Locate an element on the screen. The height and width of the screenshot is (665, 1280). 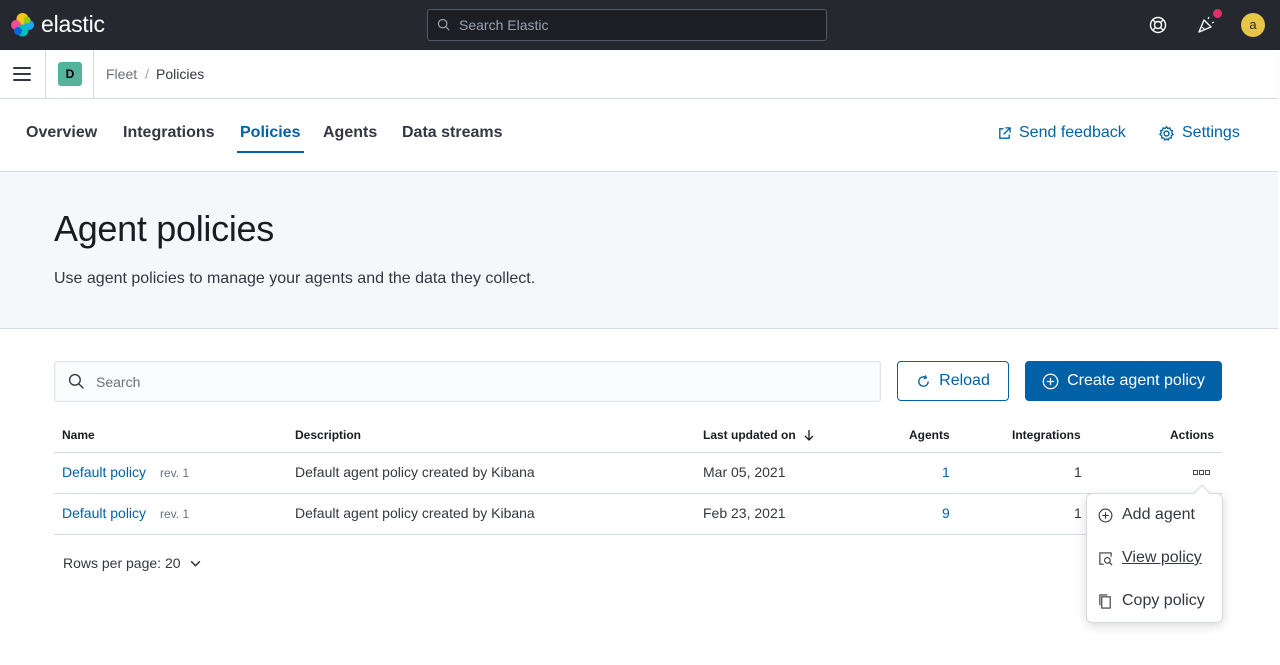
elastic-logo: elastic is located at coordinates (57, 24).